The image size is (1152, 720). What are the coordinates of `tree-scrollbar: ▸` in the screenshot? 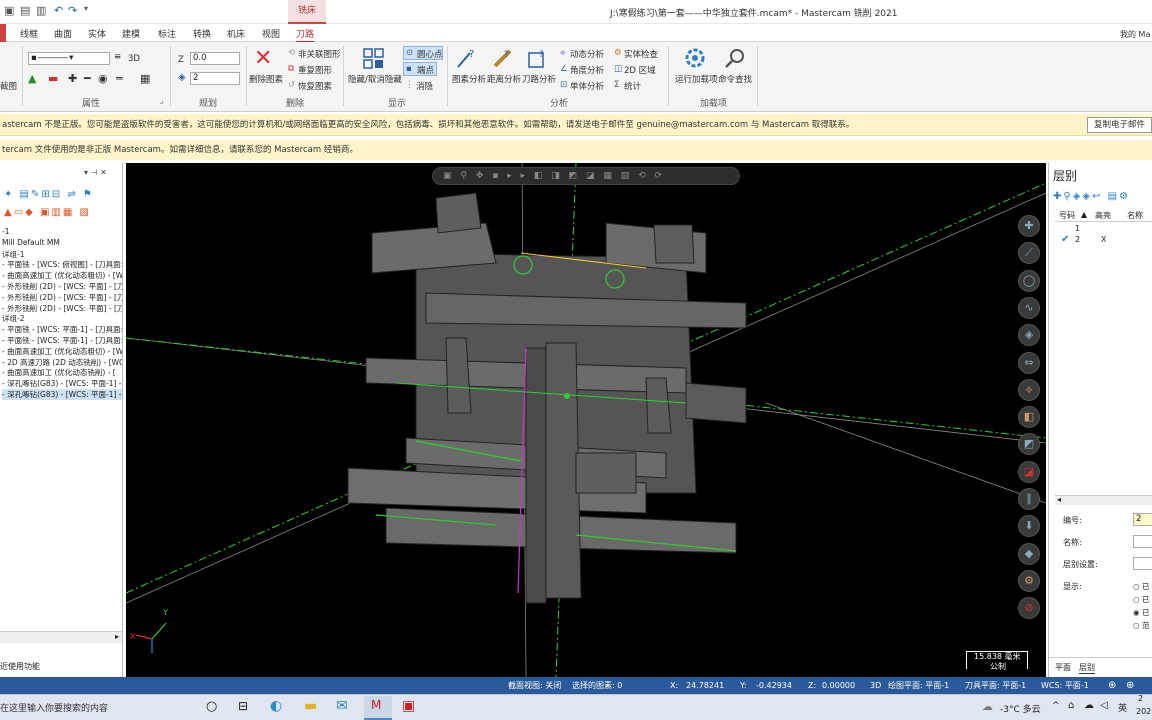 It's located at (61, 637).